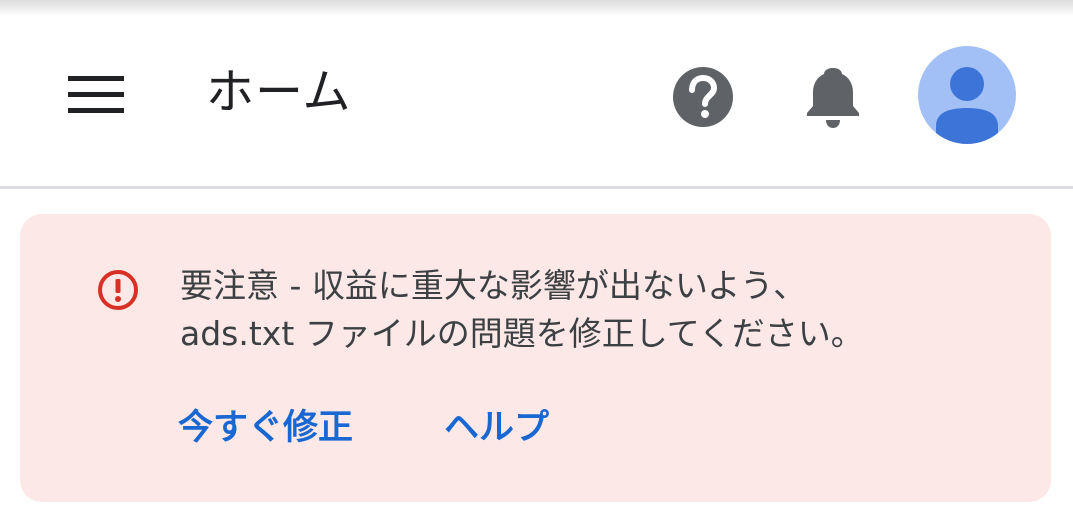  Describe the element at coordinates (496, 428) in the screenshot. I see `help-link: ヘルプ` at that location.